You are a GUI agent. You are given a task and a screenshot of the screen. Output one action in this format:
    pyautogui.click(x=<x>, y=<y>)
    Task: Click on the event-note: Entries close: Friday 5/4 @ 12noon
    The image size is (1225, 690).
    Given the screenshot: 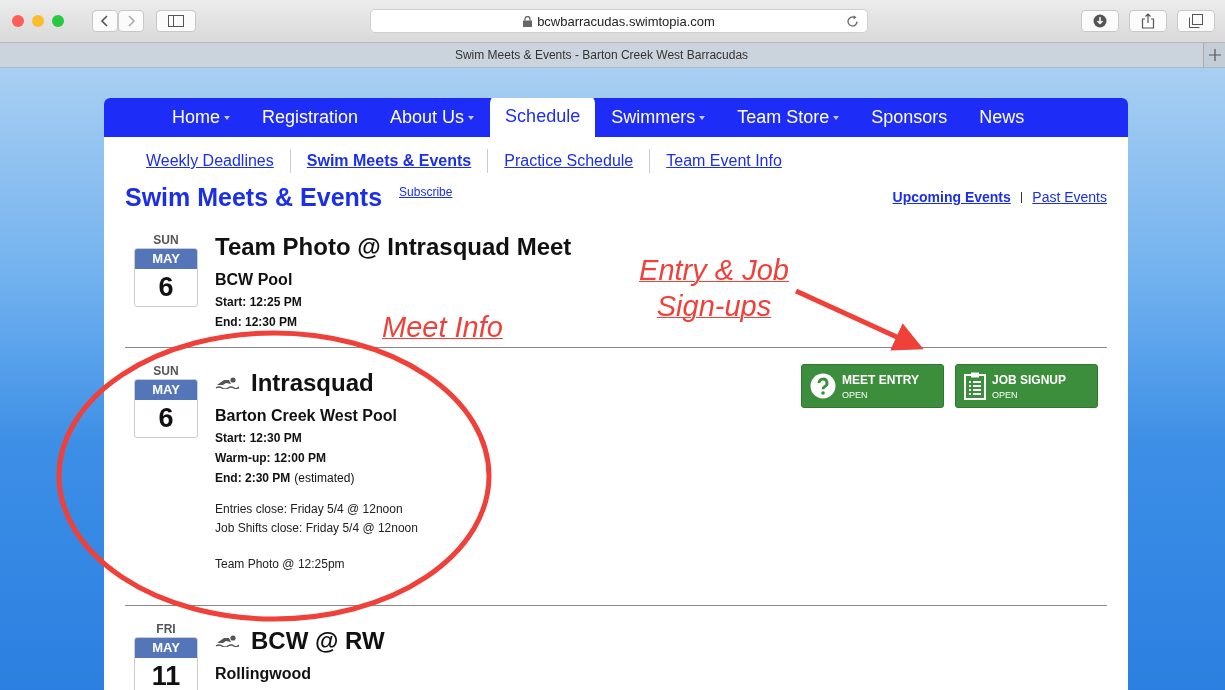 What is the action you would take?
    pyautogui.click(x=309, y=509)
    